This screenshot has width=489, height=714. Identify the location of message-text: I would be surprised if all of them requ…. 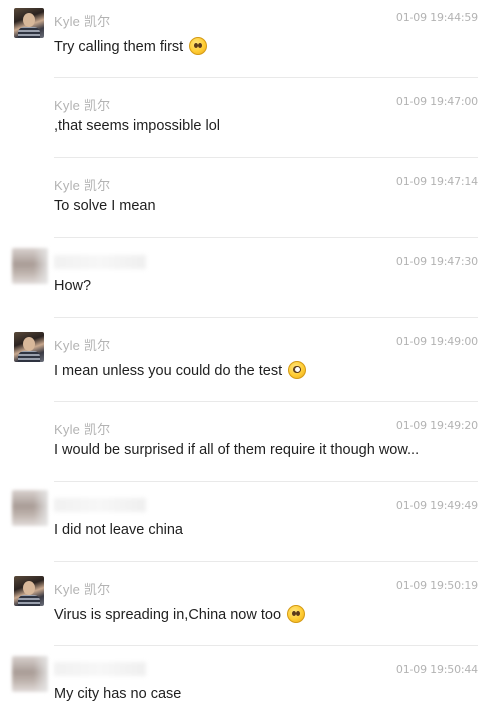
(236, 450).